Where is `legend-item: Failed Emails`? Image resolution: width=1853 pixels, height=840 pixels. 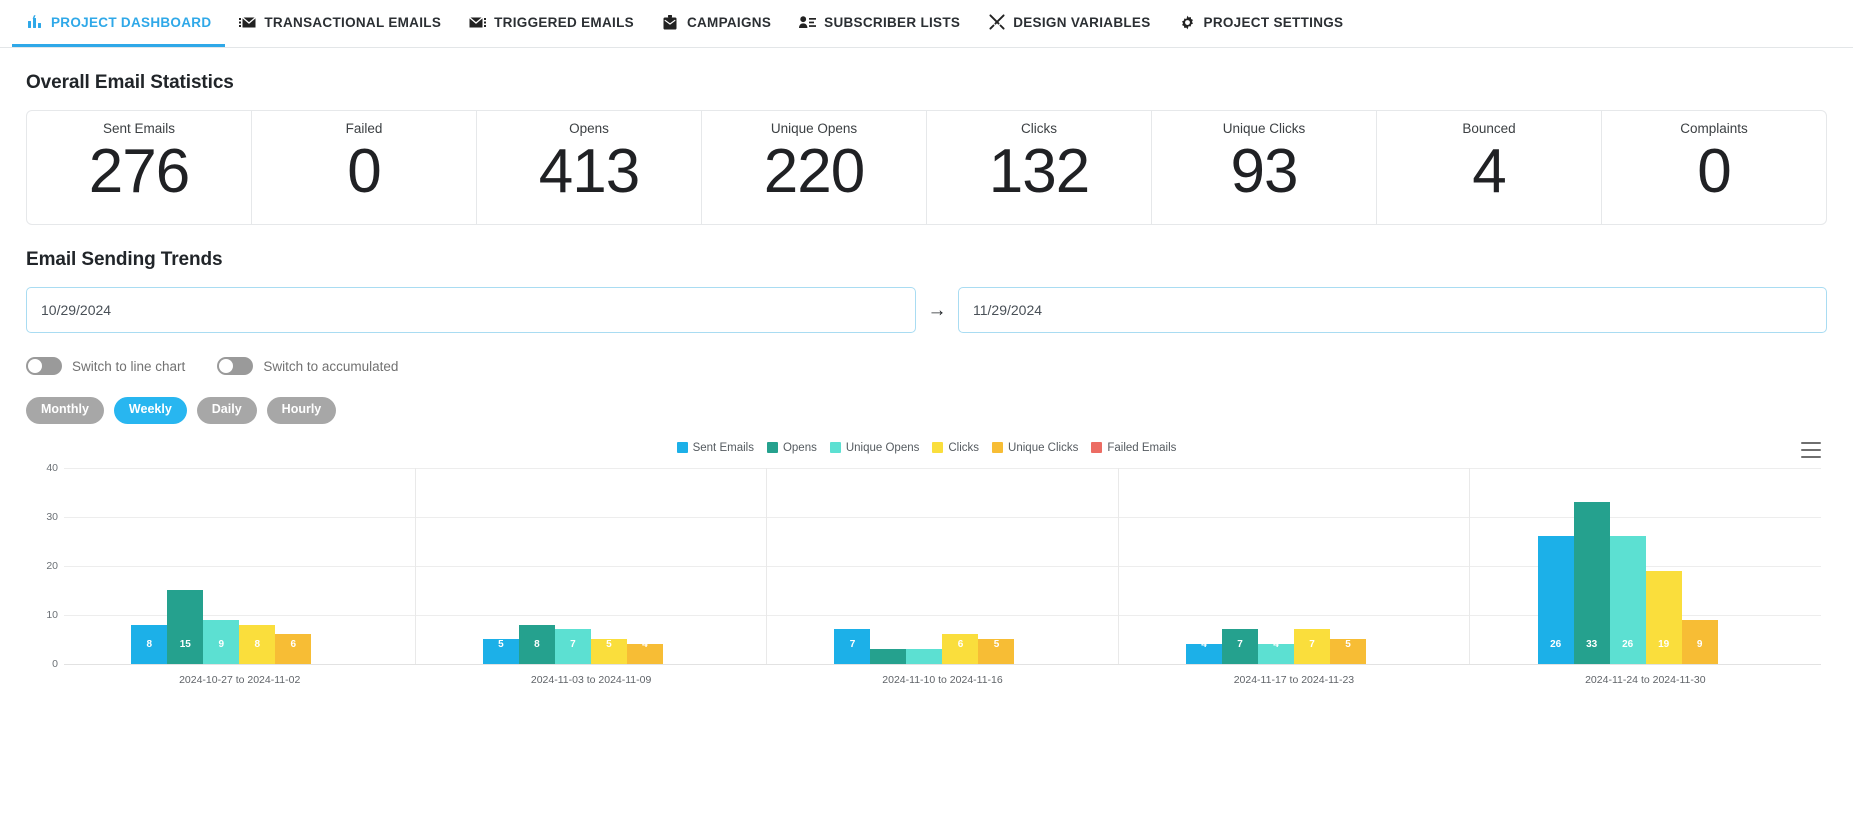 legend-item: Failed Emails is located at coordinates (1133, 448).